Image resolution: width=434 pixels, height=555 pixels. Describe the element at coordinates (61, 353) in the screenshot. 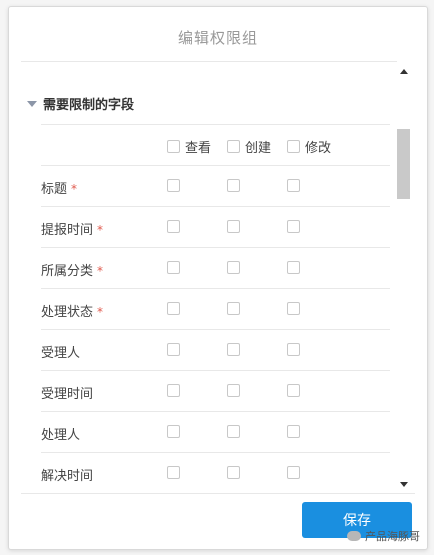

I see `field-label: 受理人` at that location.